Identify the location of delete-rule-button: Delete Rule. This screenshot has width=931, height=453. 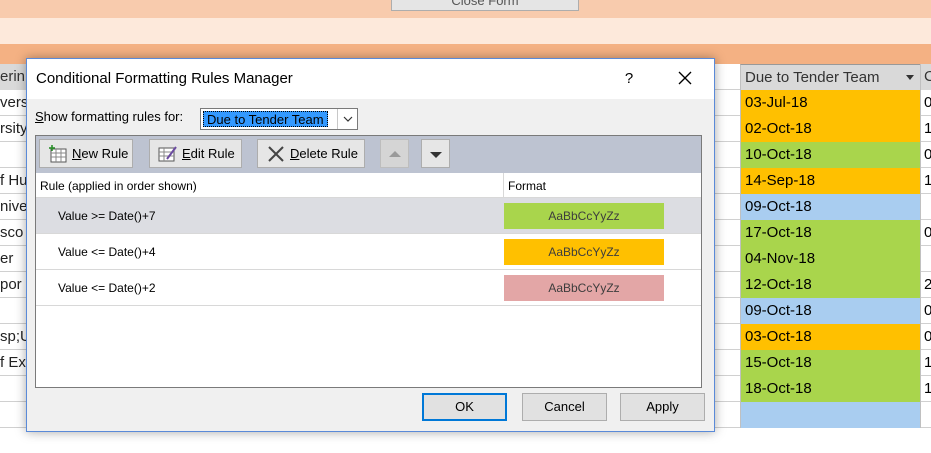
(311, 153).